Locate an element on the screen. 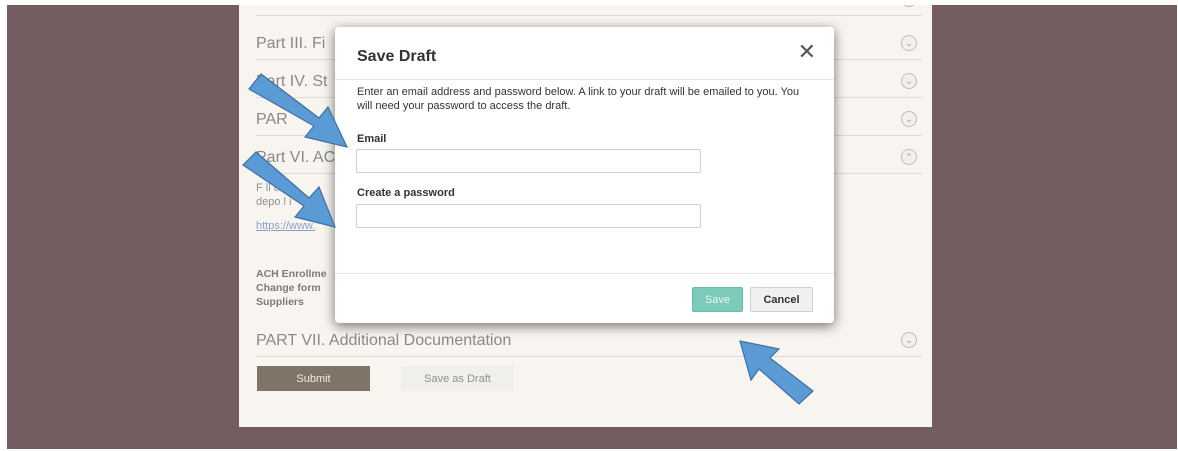  arrow-to-password-icon is located at coordinates (289, 189).